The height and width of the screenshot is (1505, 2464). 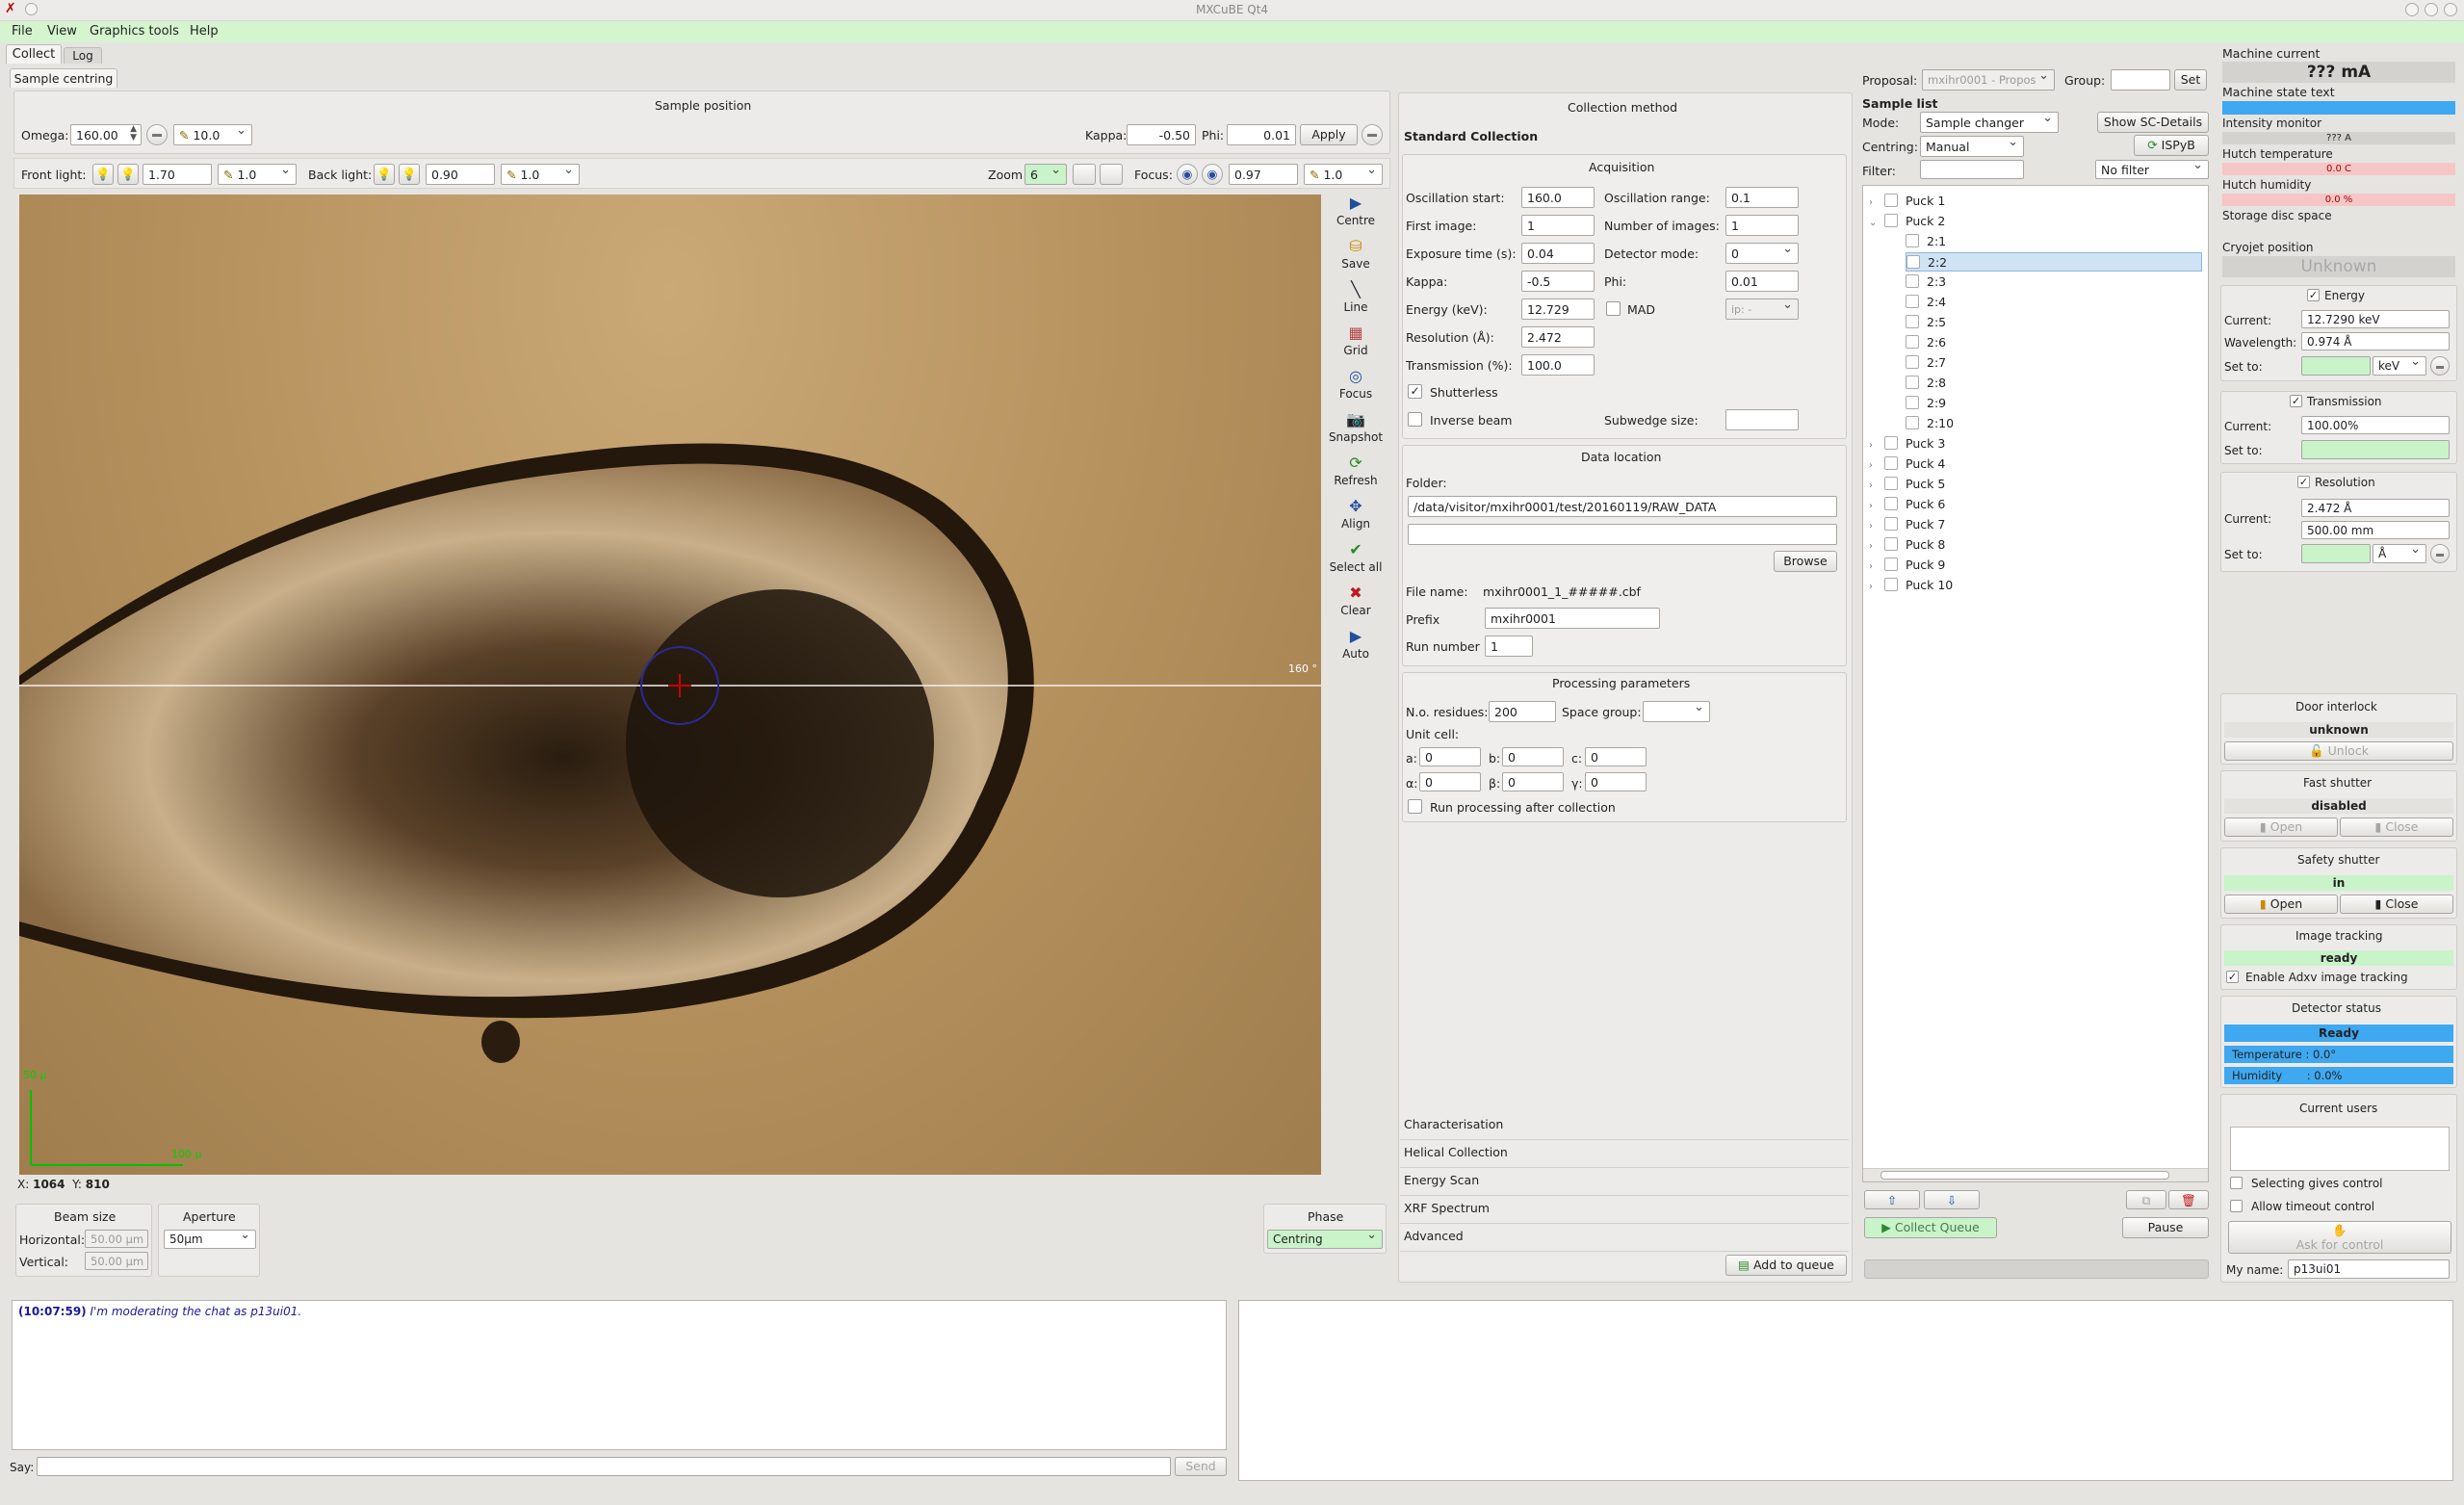 What do you see at coordinates (2336, 366) in the screenshot?
I see `energy-set-input` at bounding box center [2336, 366].